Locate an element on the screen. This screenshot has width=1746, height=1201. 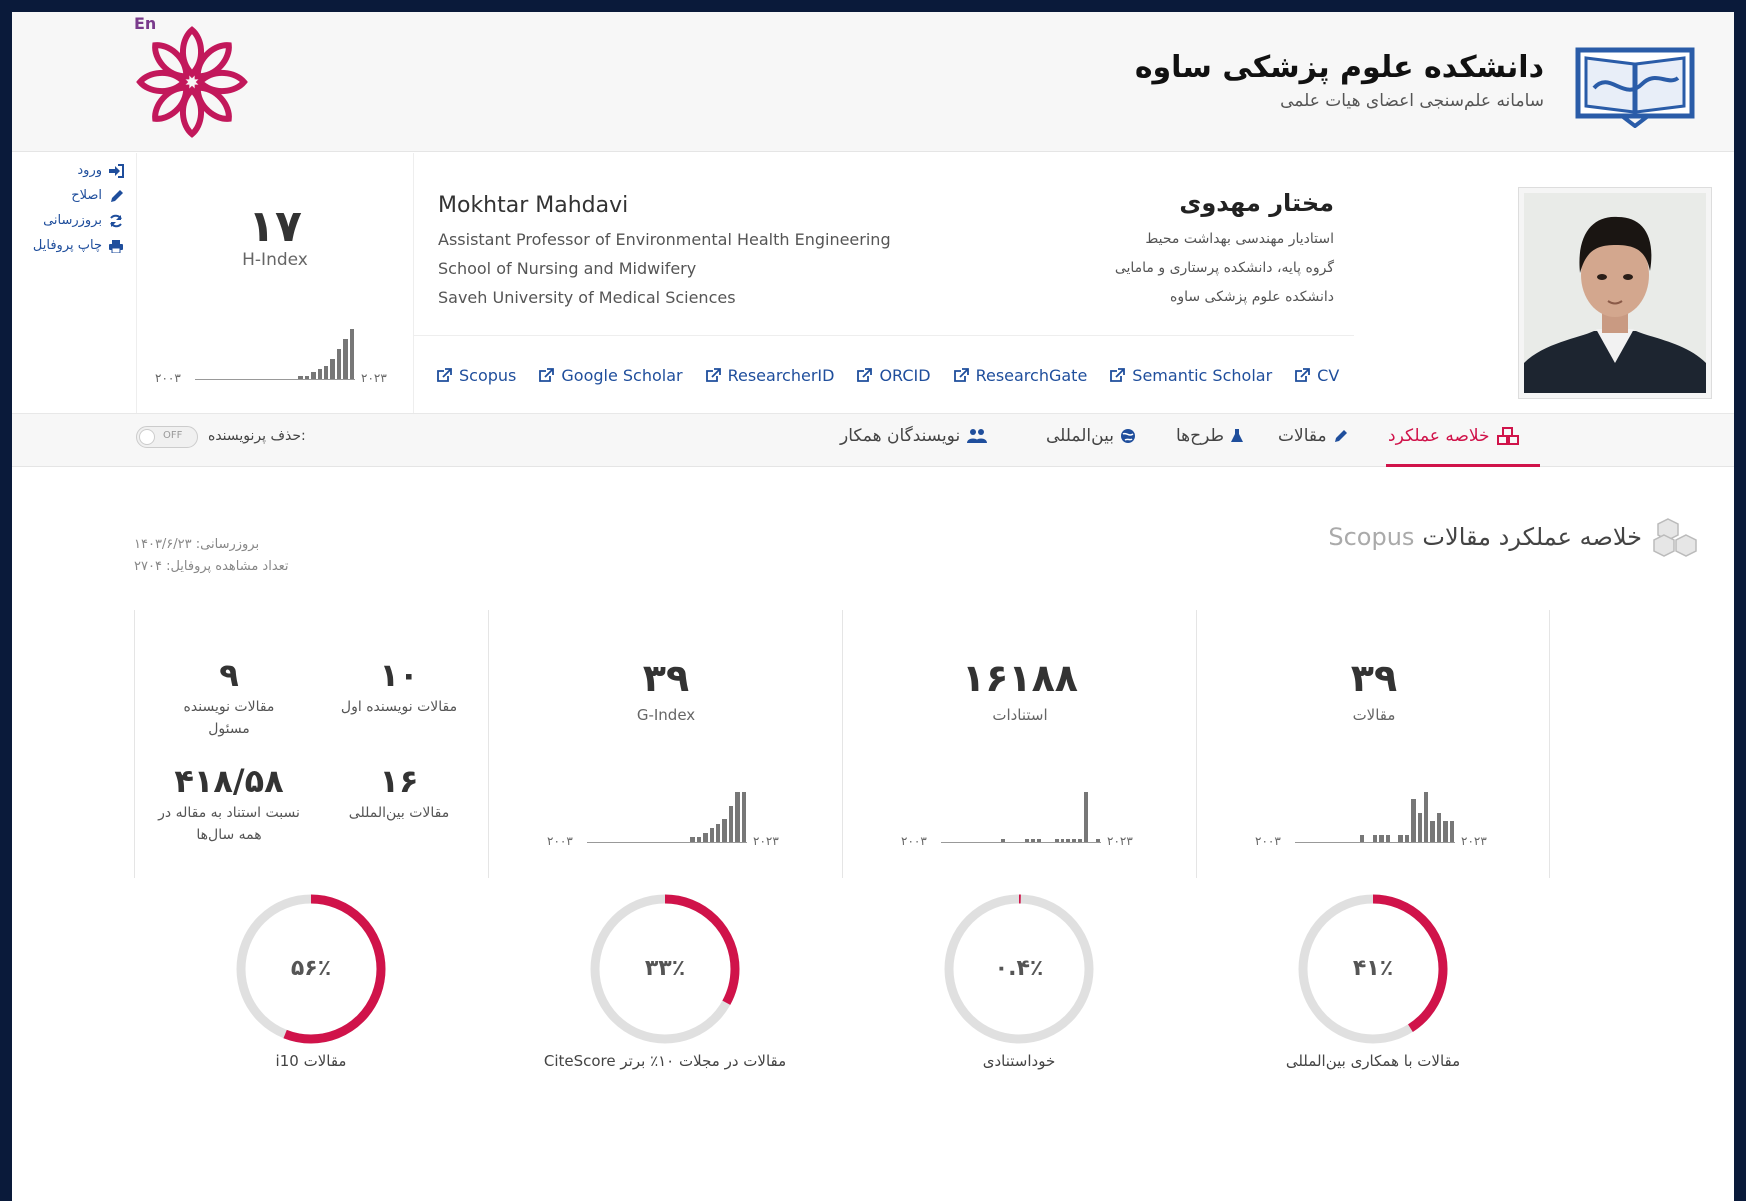
external-link-google-scholar: Google Scholar is located at coordinates (610, 375).